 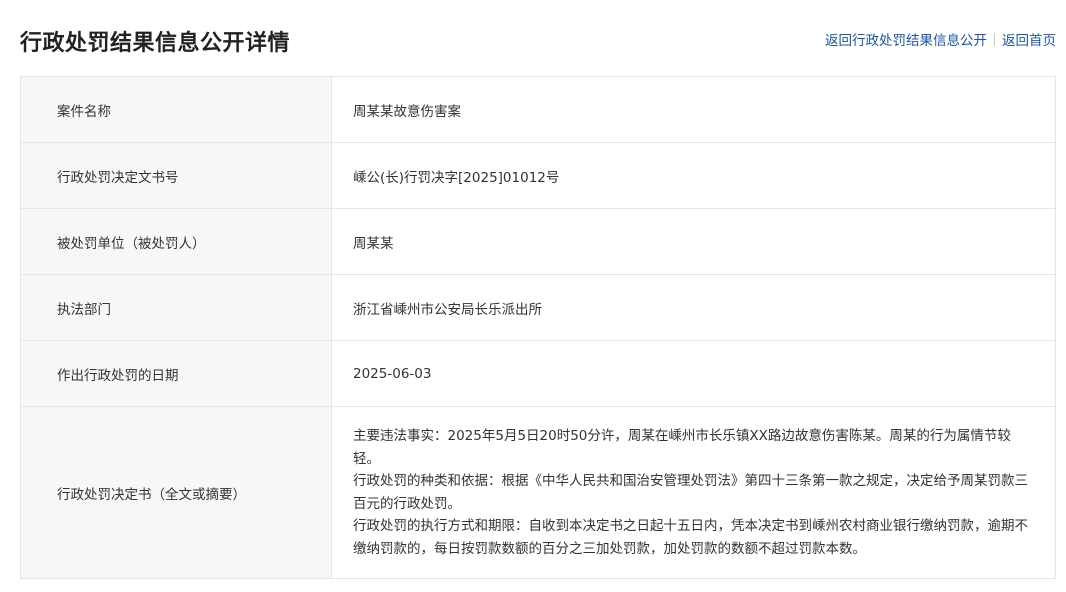 I want to click on row-label: 执法部门, so click(x=176, y=307).